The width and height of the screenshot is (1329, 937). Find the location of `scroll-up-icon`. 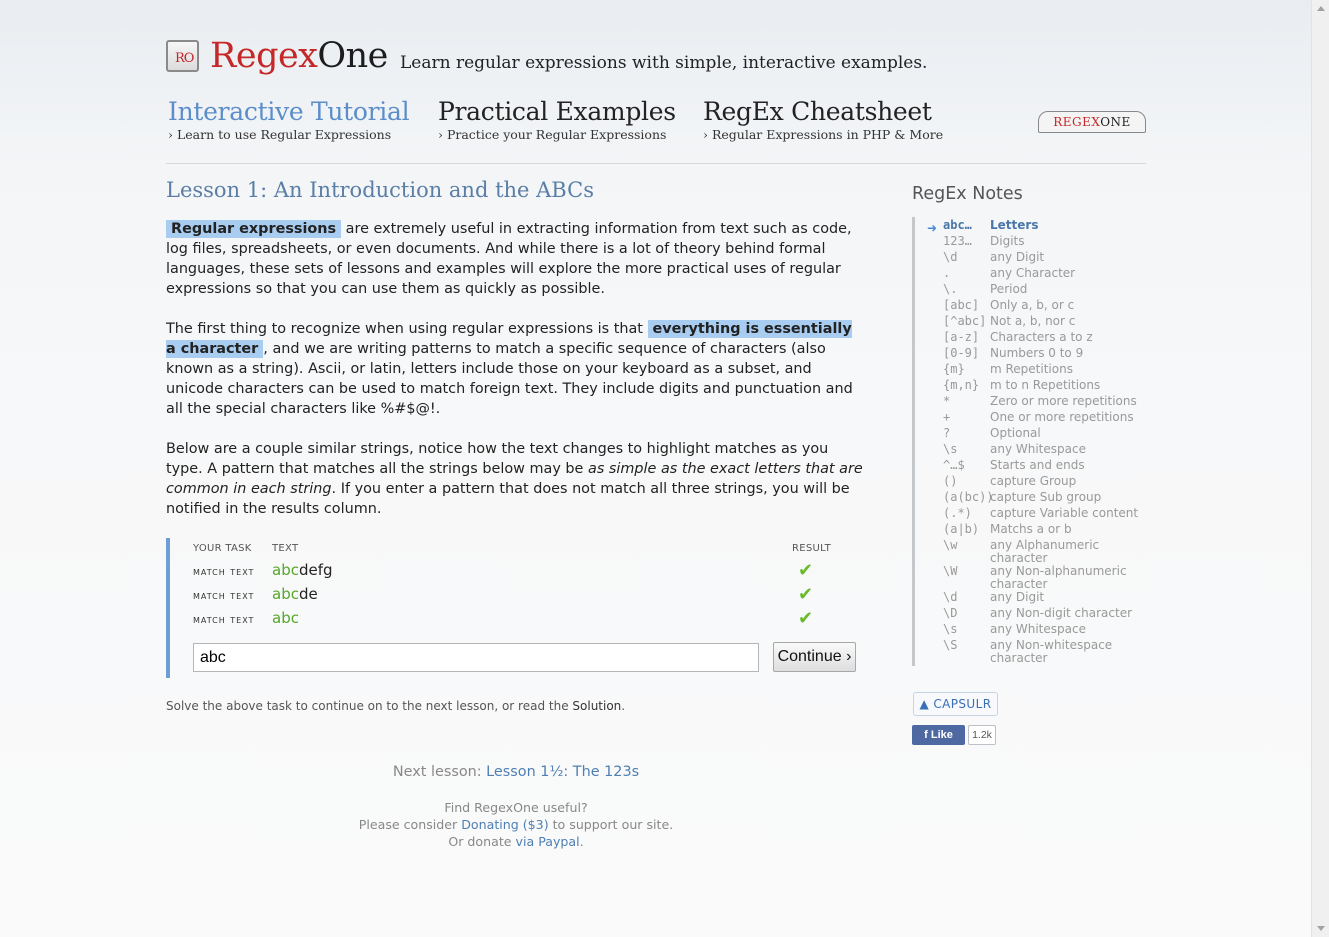

scroll-up-icon is located at coordinates (1321, 8).